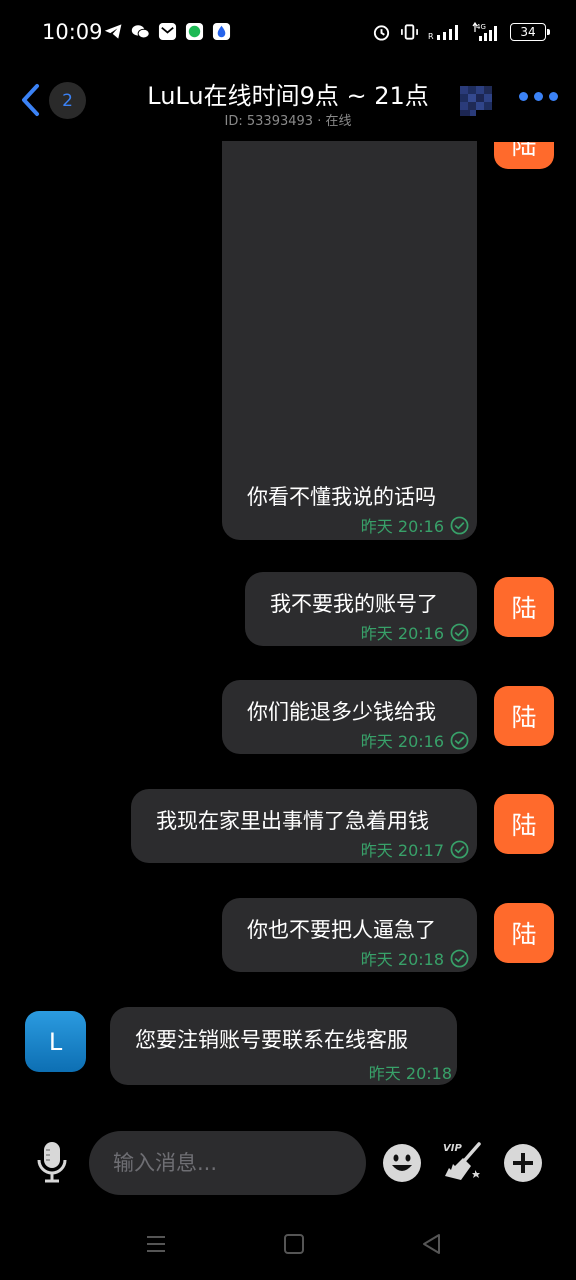 The width and height of the screenshot is (576, 1280). I want to click on signal-r-icon: R, so click(445, 31).